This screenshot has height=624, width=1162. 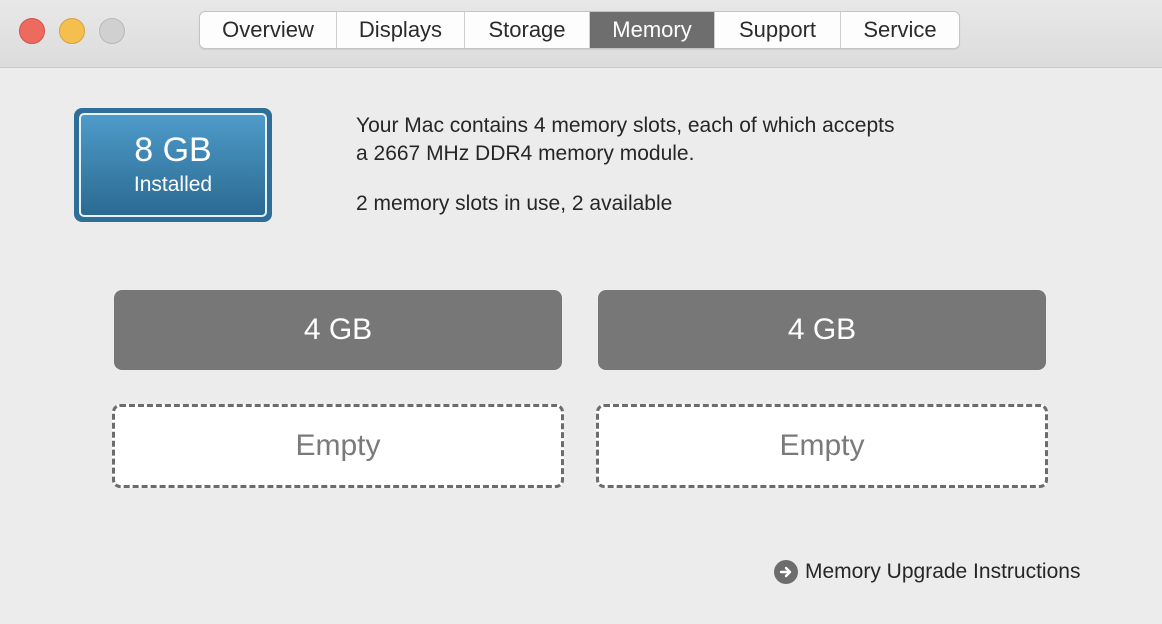 I want to click on installed-memory-size: 8 GB, so click(x=173, y=150).